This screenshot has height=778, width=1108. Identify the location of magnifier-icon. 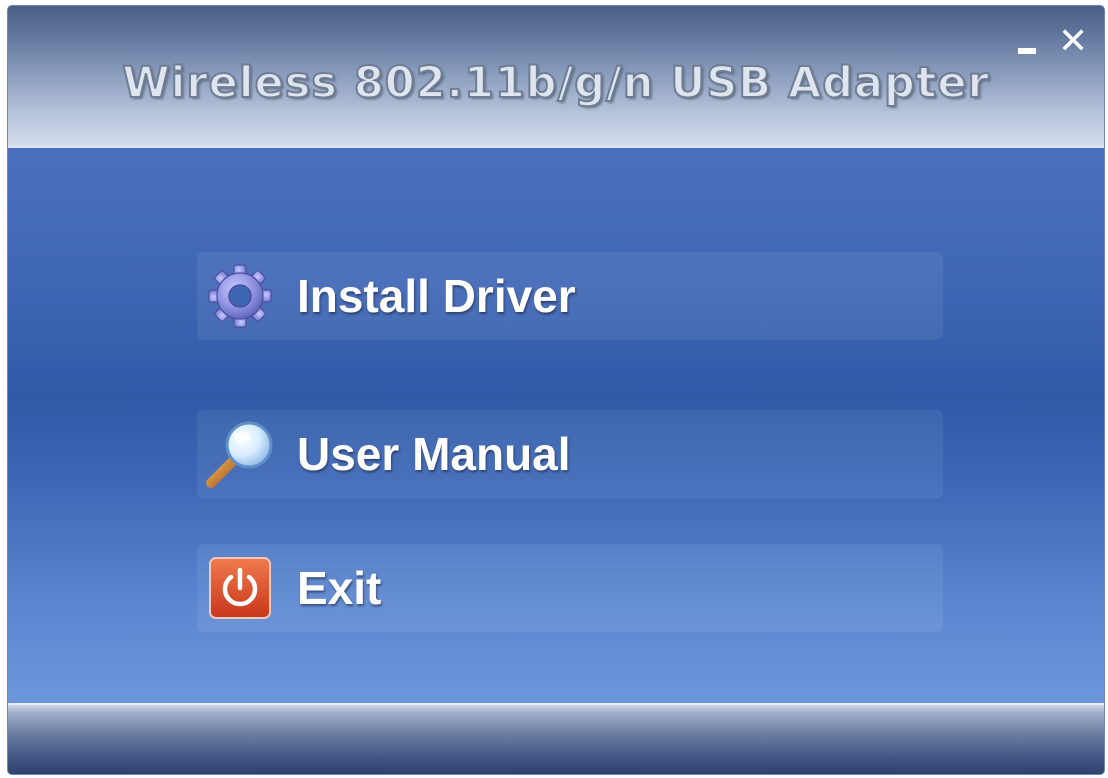
(240, 454).